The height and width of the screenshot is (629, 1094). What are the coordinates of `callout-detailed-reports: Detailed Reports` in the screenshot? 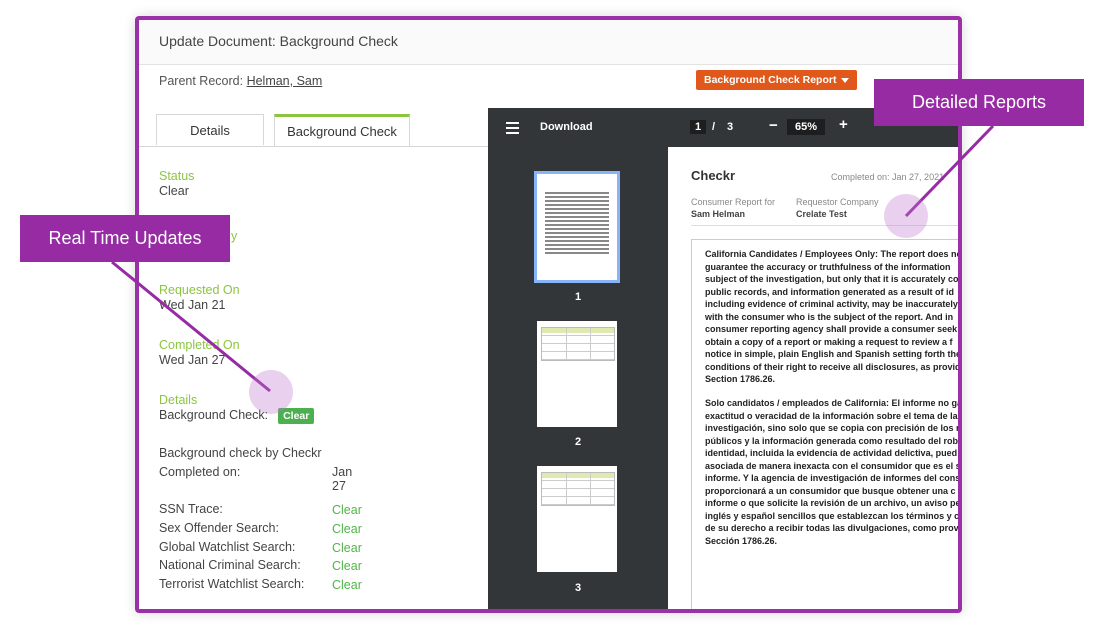 It's located at (979, 102).